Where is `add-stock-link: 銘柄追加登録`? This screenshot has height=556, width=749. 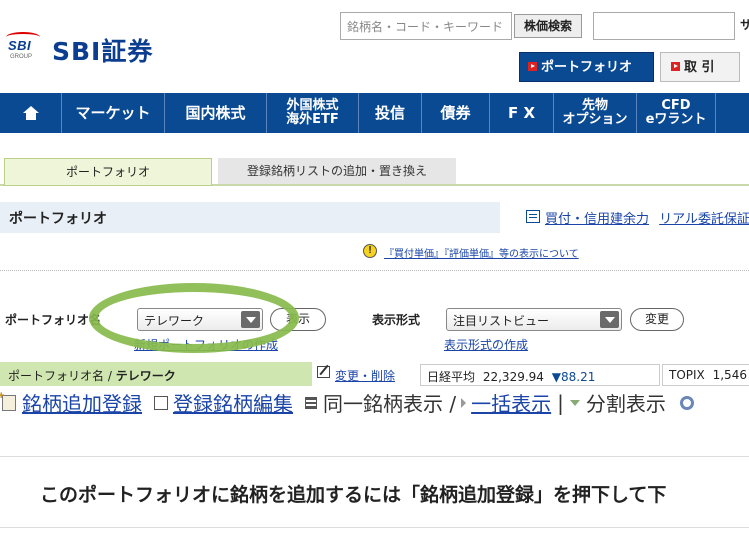
add-stock-link: 銘柄追加登録 is located at coordinates (82, 402).